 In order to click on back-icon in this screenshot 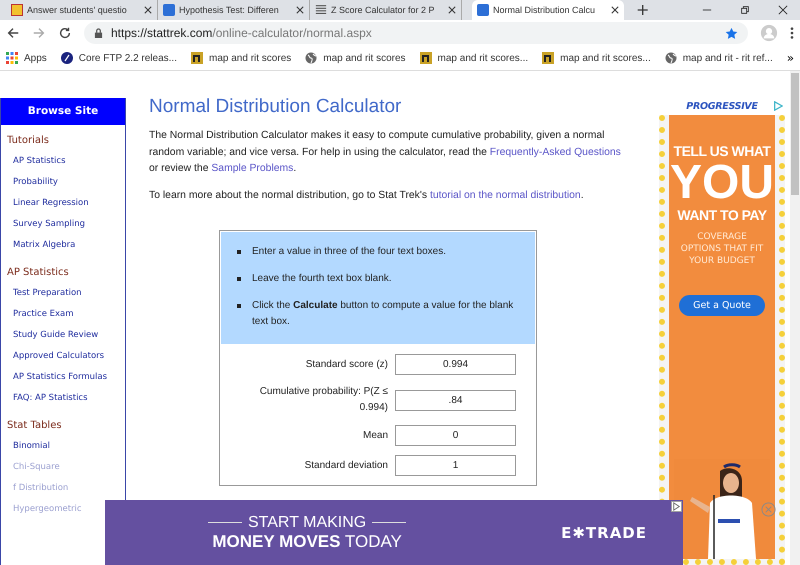, I will do `click(13, 33)`.